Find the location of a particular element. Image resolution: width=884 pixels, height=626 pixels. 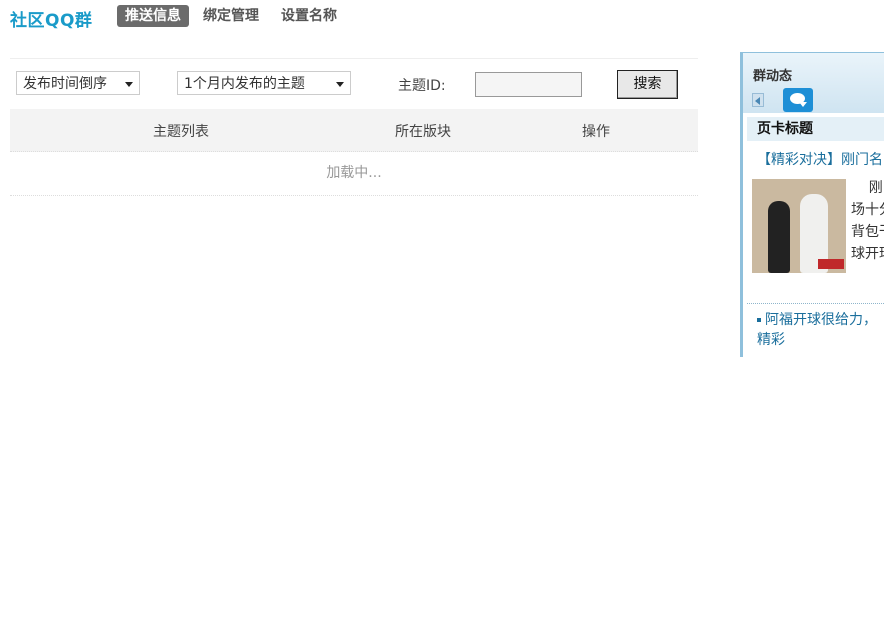

tab-set-name: 设置名称 is located at coordinates (309, 16).